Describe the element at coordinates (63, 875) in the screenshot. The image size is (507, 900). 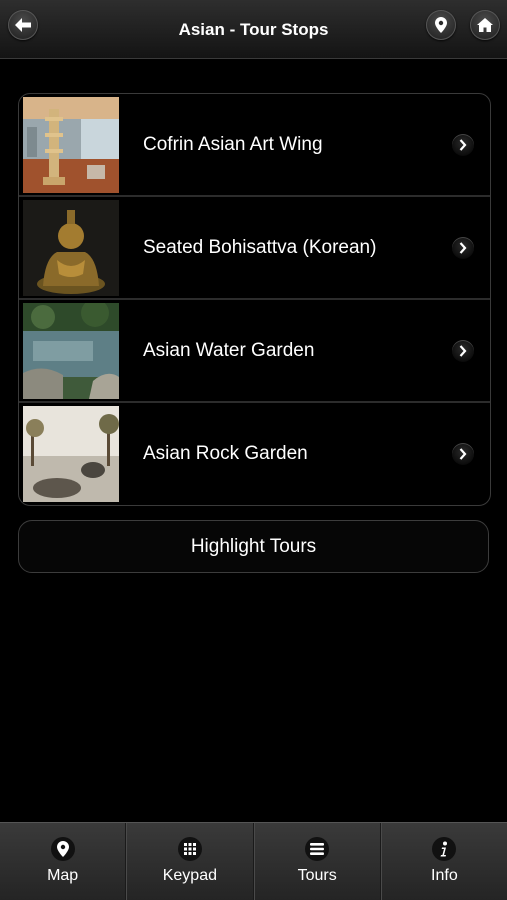
I see `tab-label: Map` at that location.